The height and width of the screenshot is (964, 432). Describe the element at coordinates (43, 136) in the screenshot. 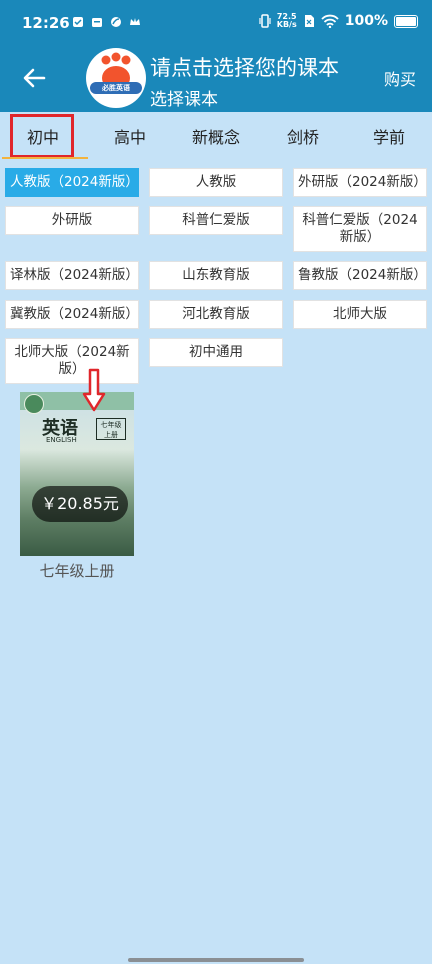

I see `tab-junior-high: 初中` at that location.